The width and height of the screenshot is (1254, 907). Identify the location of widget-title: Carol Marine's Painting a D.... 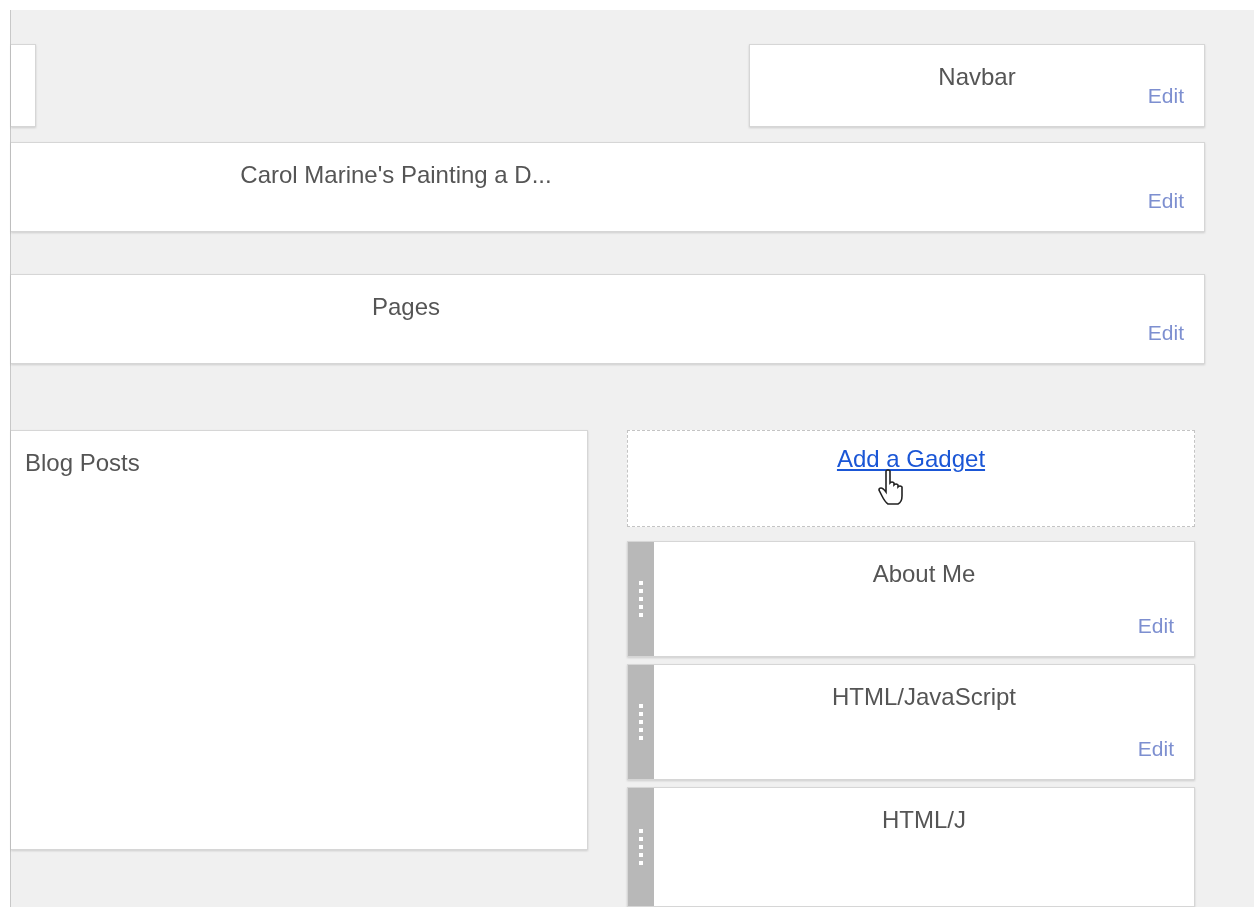
(396, 175).